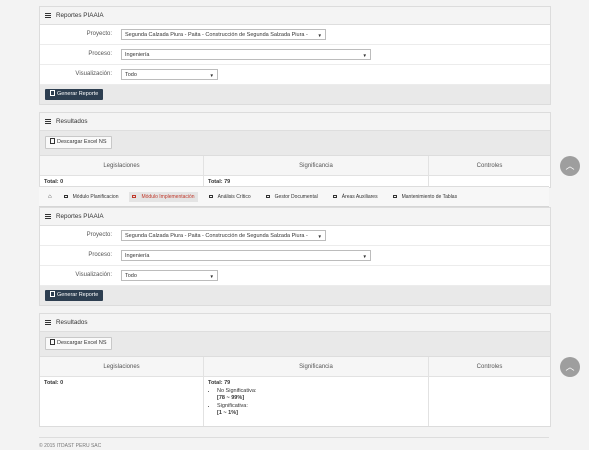 The image size is (589, 450). I want to click on nav-item-label: Gestor Documental, so click(296, 196).